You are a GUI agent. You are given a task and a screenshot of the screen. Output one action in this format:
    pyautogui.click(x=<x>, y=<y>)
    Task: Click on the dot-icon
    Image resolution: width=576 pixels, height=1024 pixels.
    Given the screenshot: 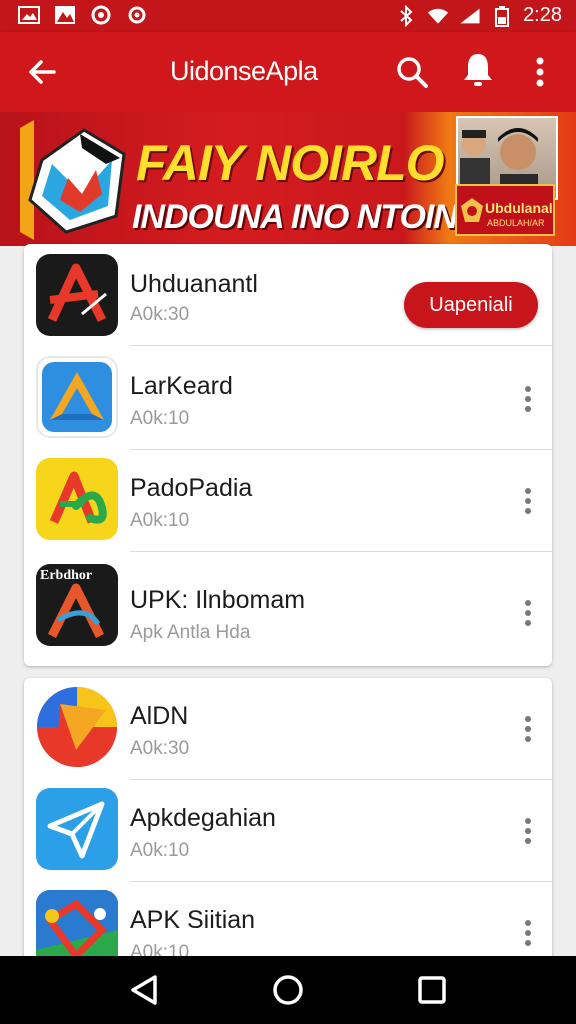 What is the action you would take?
    pyautogui.click(x=137, y=15)
    